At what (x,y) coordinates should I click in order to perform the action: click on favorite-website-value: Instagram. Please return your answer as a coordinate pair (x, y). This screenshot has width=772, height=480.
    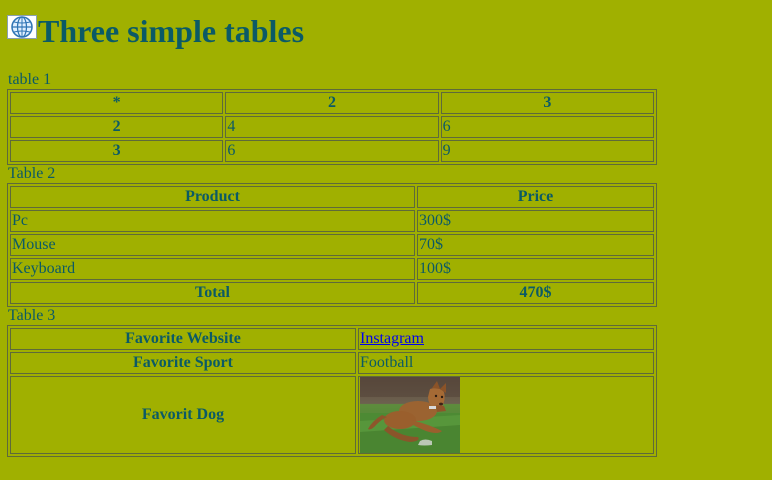
    Looking at the image, I should click on (506, 339).